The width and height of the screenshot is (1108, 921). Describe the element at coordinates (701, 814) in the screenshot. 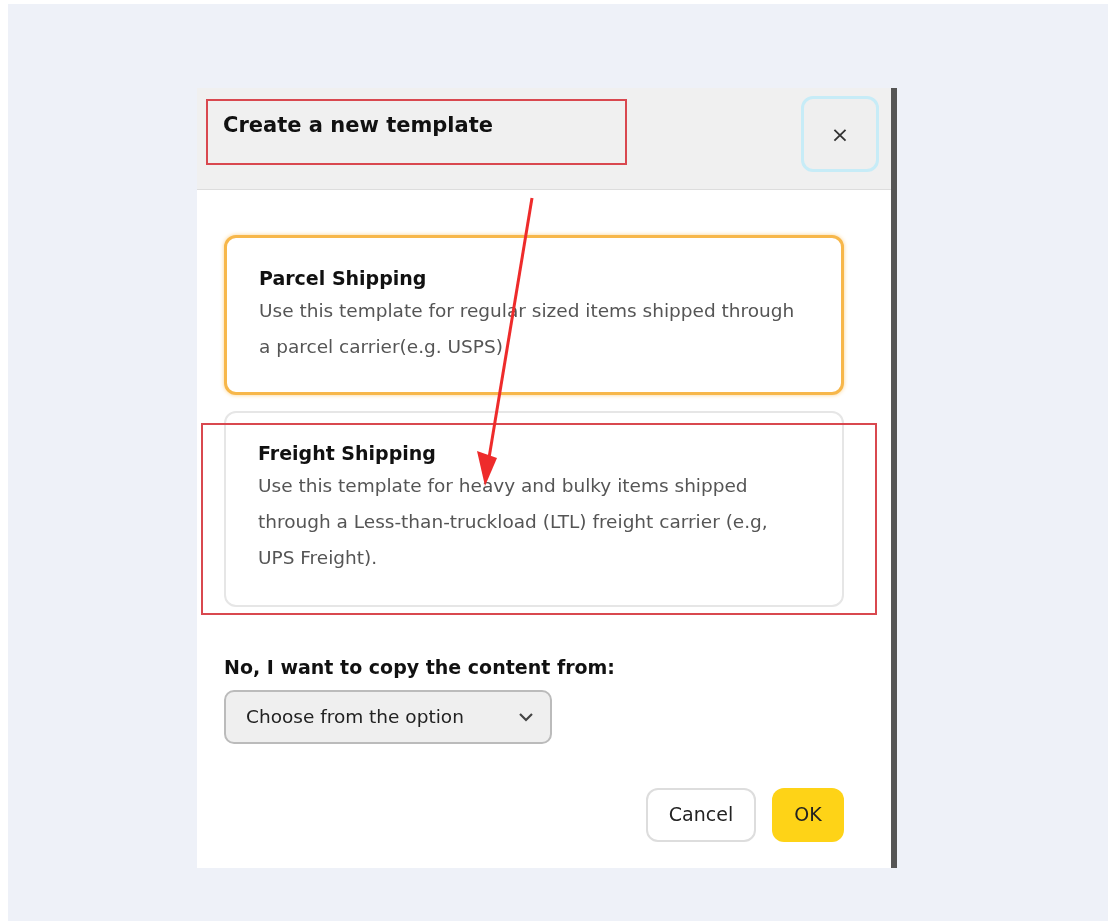

I see `cancel-button: Cancel` at that location.